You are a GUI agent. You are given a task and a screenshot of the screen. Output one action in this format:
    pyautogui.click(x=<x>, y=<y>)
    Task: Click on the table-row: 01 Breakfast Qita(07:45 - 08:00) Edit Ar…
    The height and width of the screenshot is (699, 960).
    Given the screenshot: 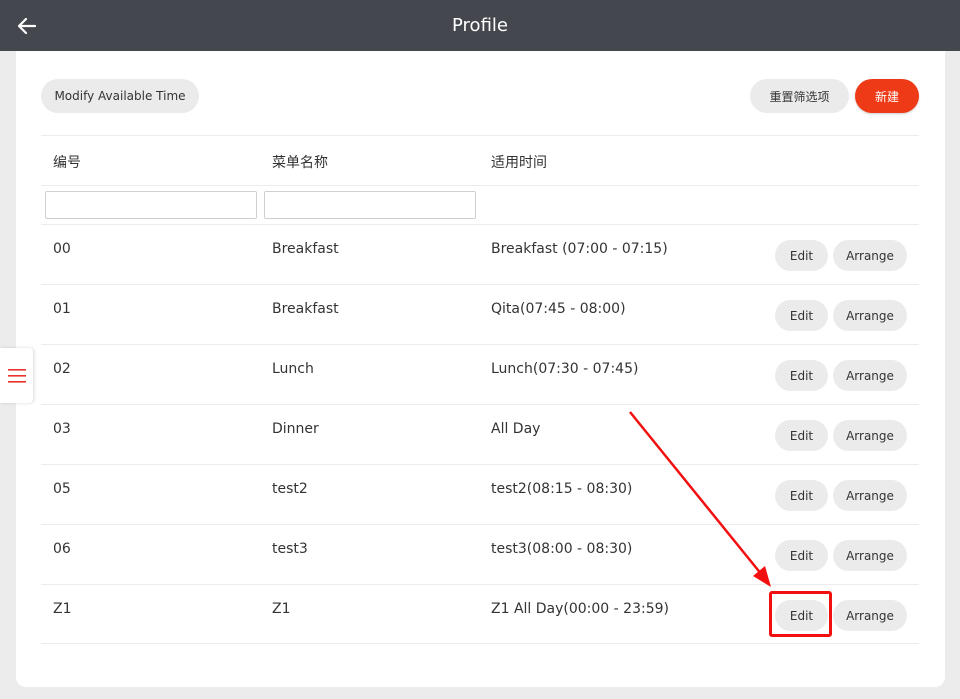 What is the action you would take?
    pyautogui.click(x=480, y=314)
    